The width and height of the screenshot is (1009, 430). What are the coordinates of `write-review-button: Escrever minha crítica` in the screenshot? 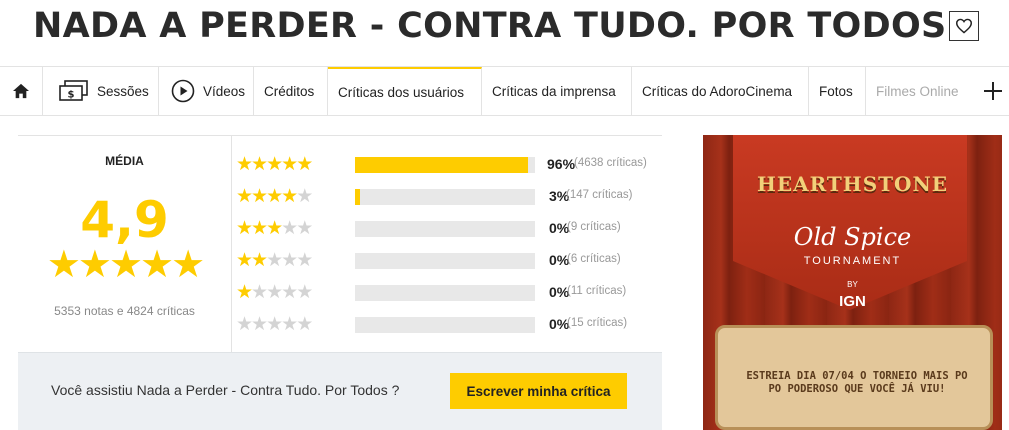 It's located at (538, 391).